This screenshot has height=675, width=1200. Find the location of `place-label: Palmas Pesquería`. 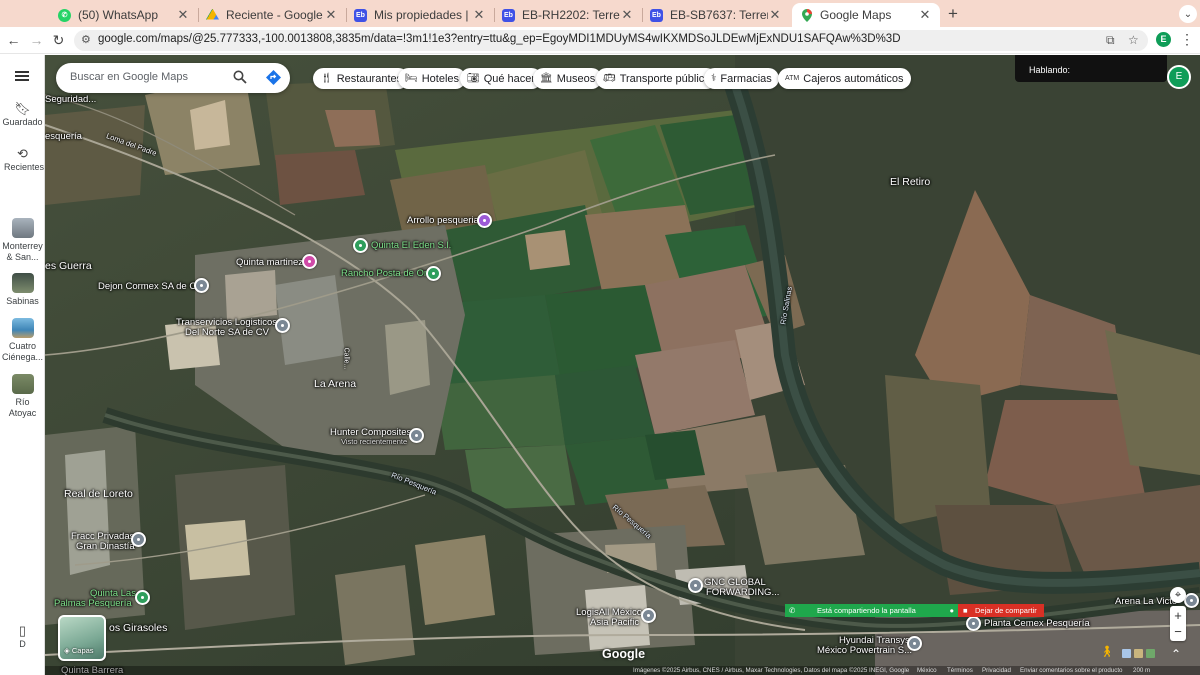

place-label: Palmas Pesquería is located at coordinates (93, 603).